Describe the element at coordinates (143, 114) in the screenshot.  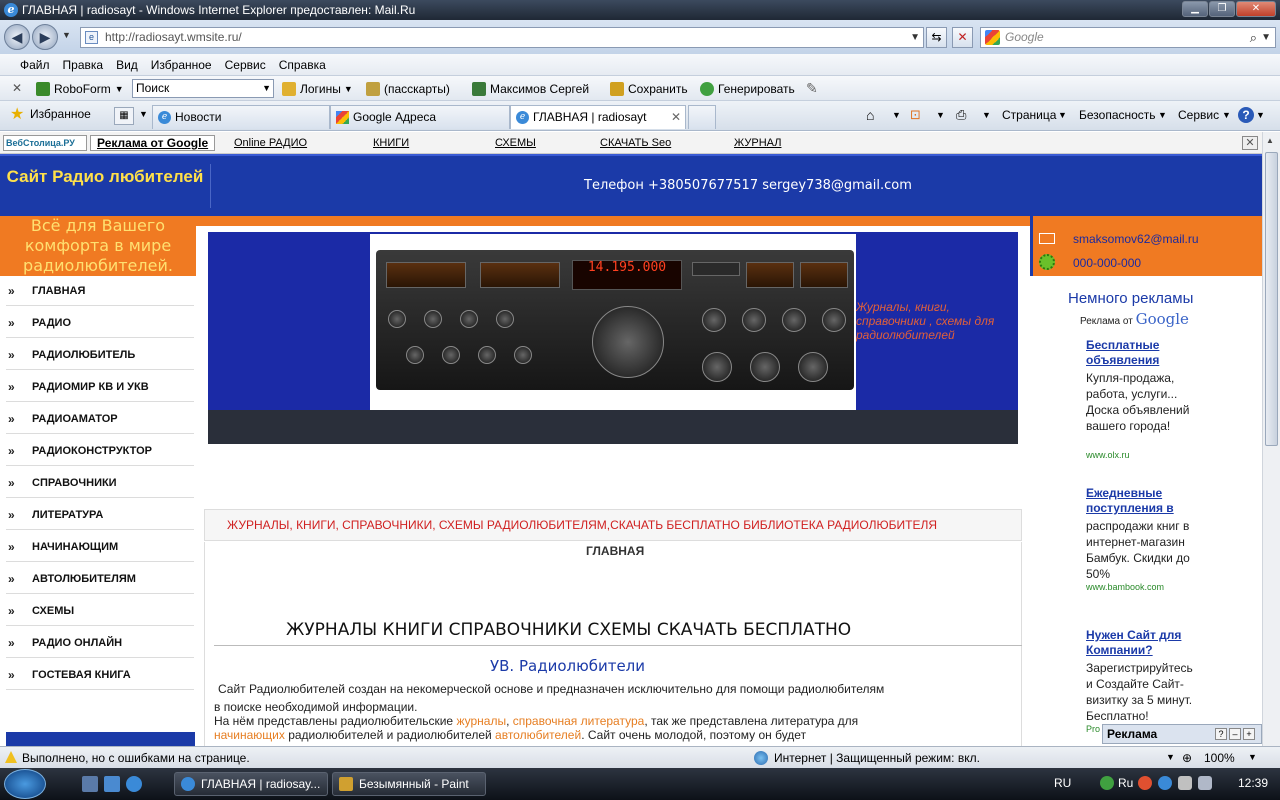
I see `tab-list-dropdown-icon: ▼` at that location.